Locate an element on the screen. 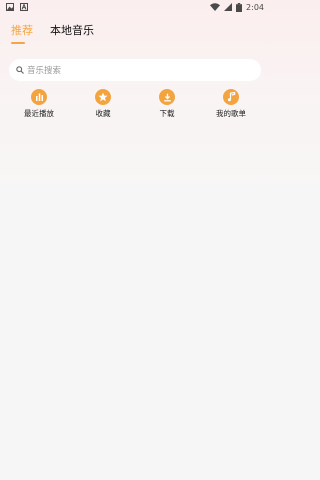 This screenshot has height=480, width=320. my-playlist-label: 我的歌单 is located at coordinates (231, 113).